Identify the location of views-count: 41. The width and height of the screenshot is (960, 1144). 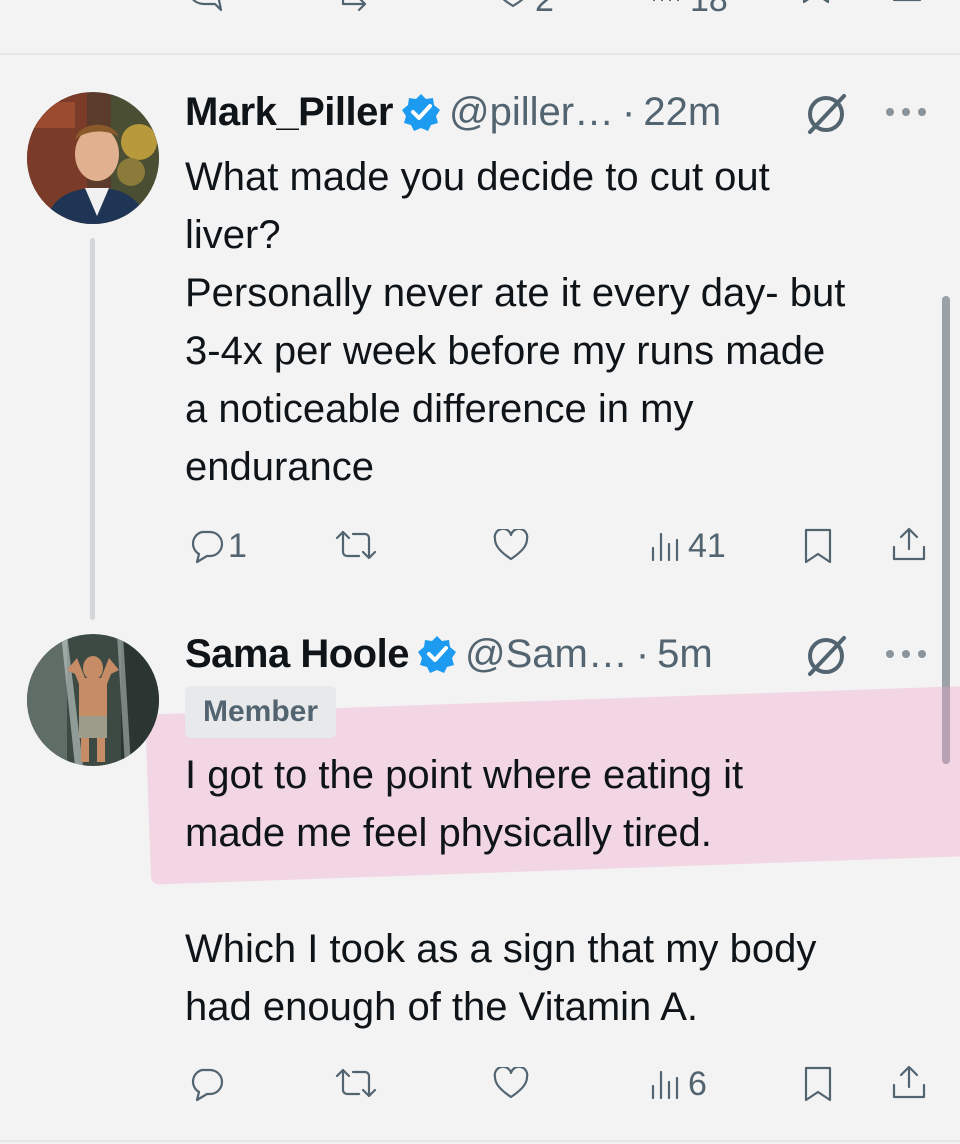
(707, 546).